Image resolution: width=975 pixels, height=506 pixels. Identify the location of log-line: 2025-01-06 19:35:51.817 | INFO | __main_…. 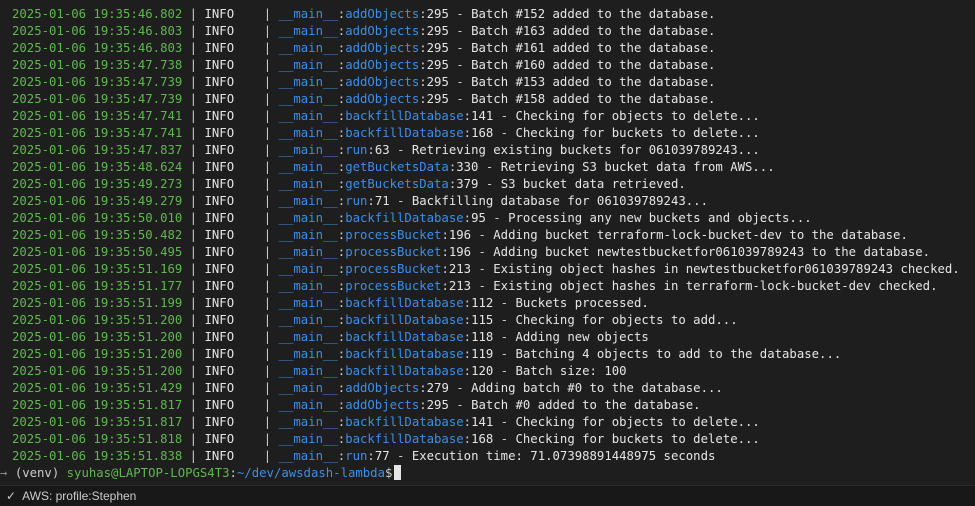
(493, 405).